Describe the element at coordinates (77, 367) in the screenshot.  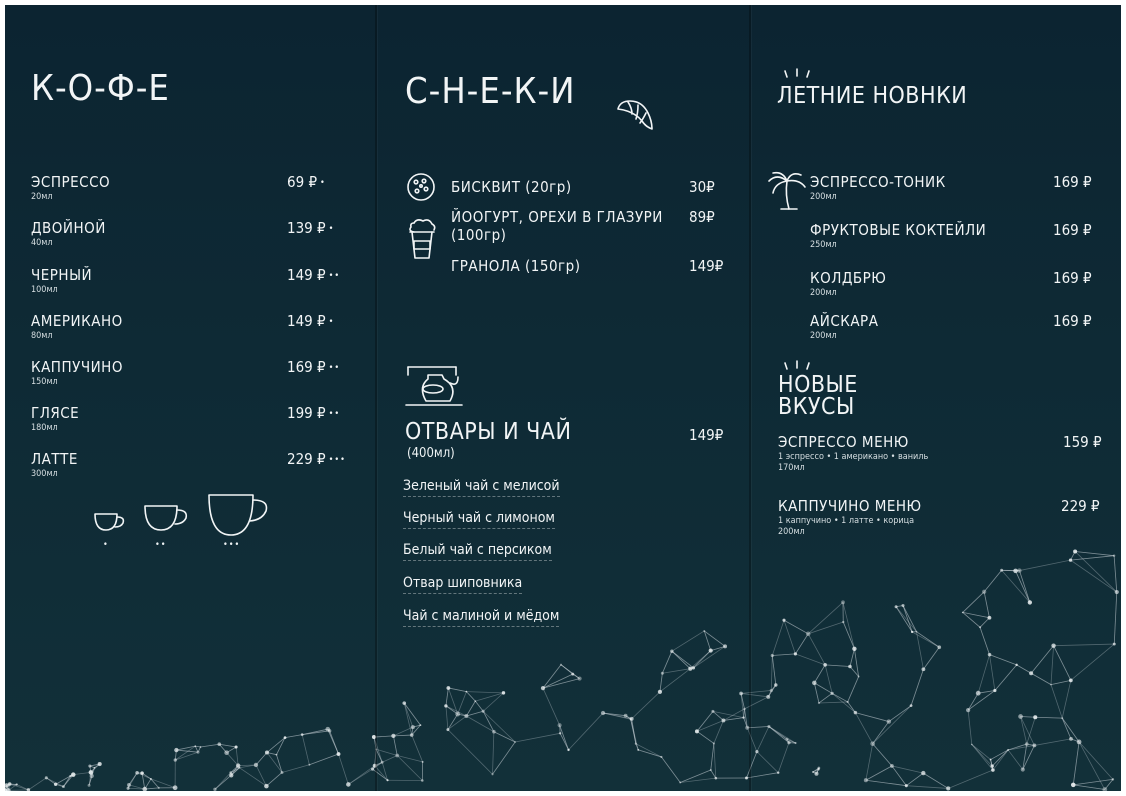
I see `item-name: КАППУЧИНО` at that location.